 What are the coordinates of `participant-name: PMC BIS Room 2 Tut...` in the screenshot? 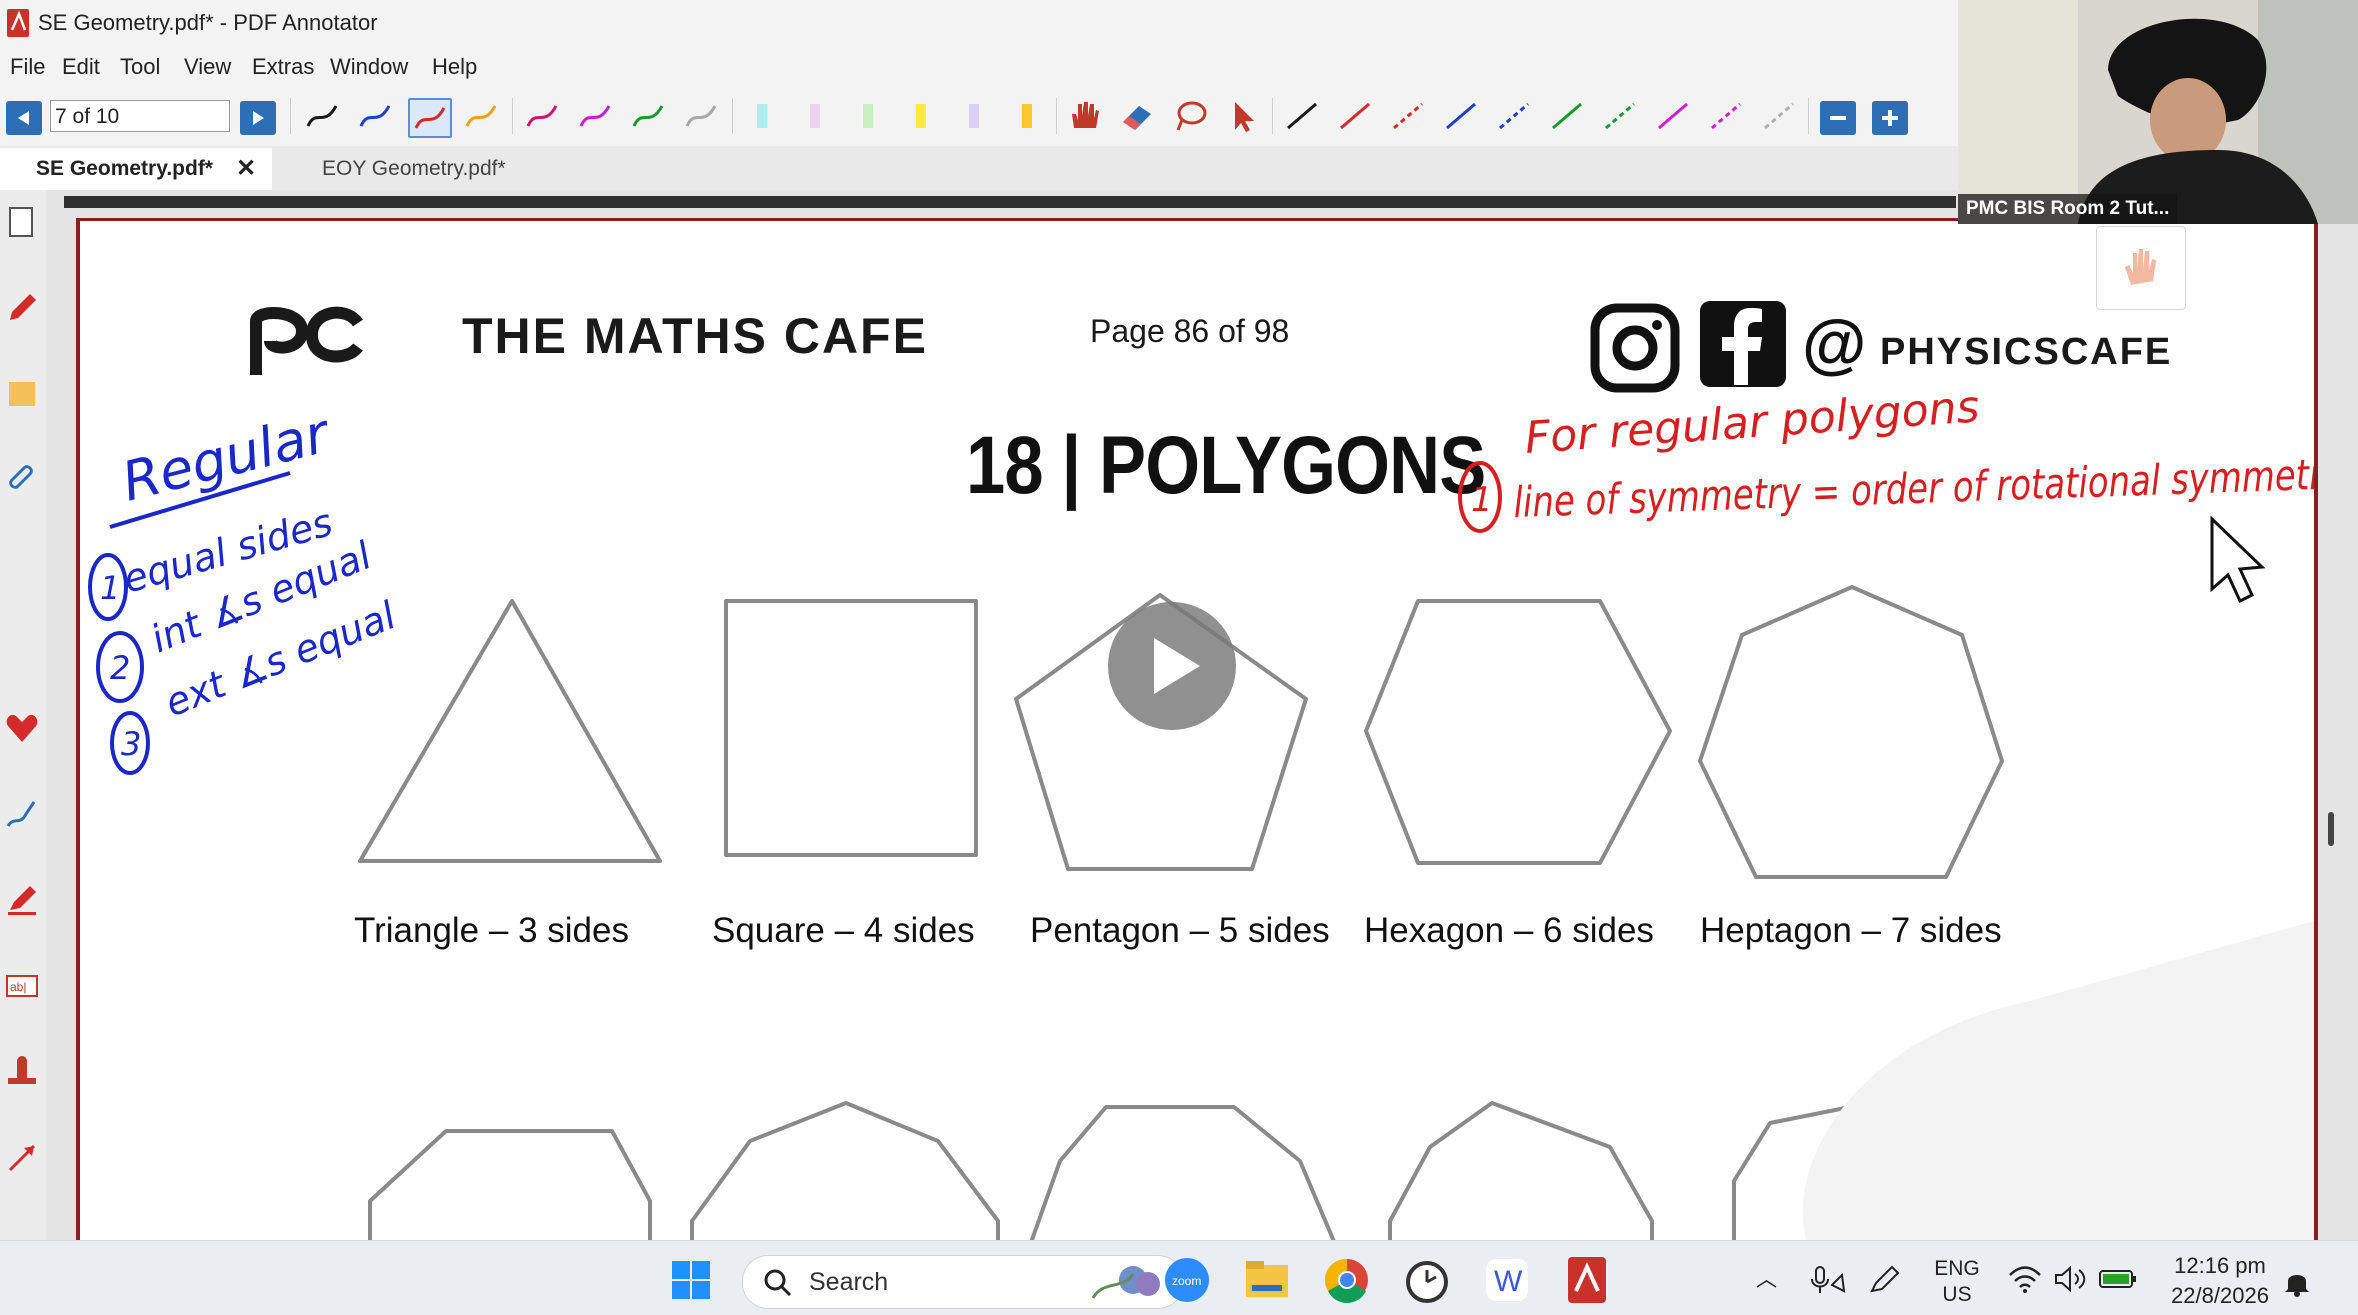 It's located at (2068, 209).